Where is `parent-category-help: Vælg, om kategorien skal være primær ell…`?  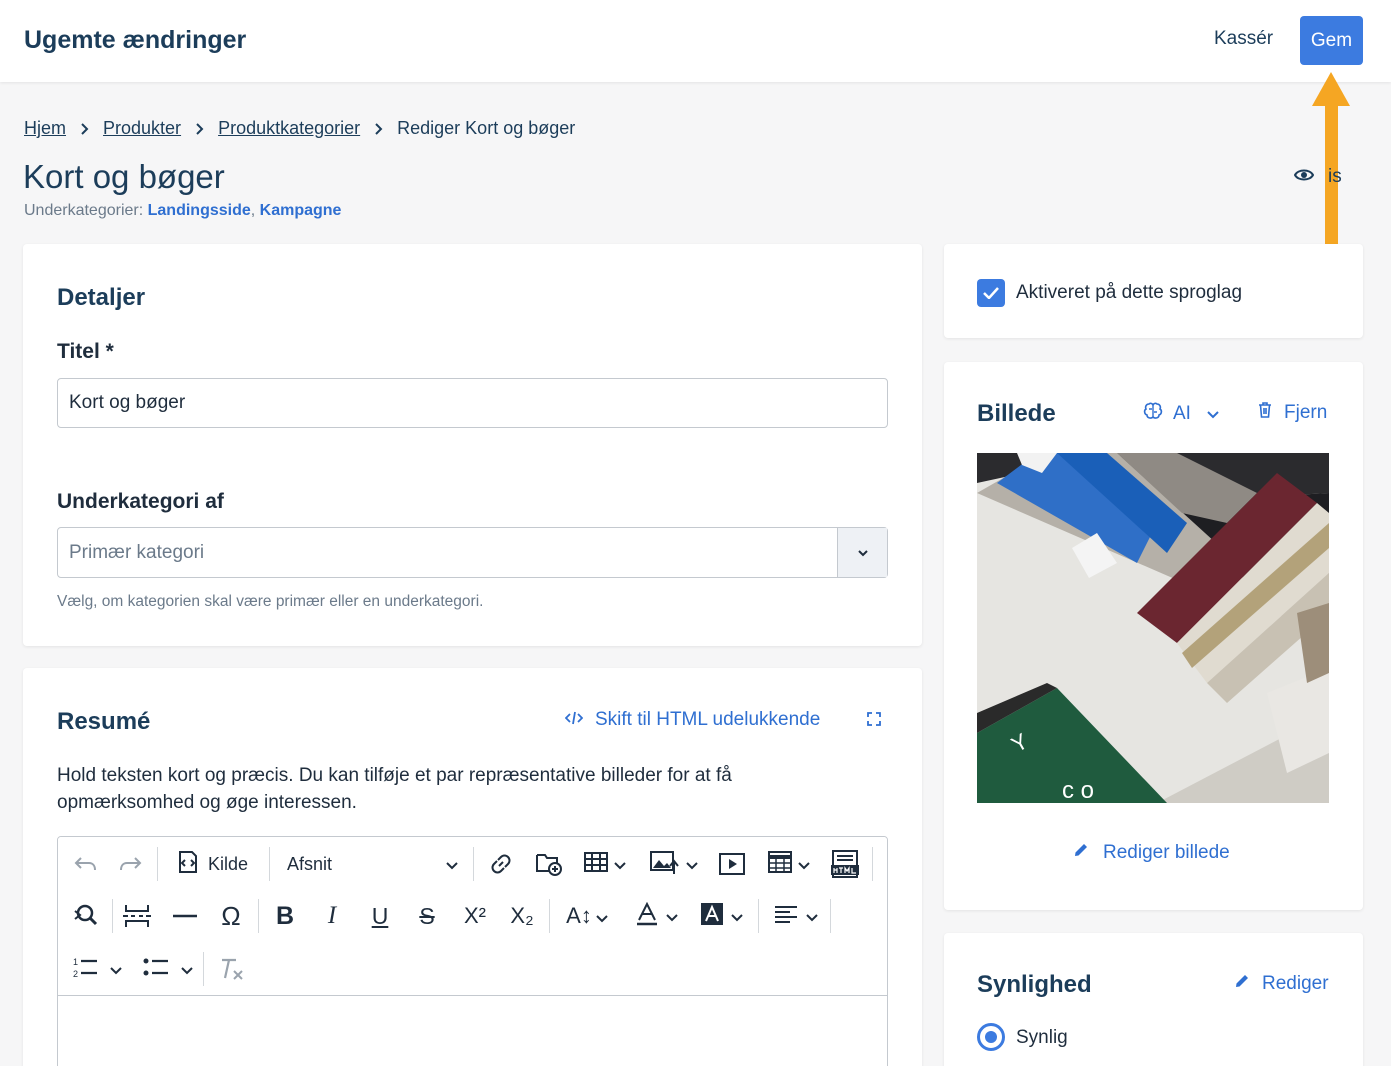
parent-category-help: Vælg, om kategorien skal være primær ell… is located at coordinates (270, 601).